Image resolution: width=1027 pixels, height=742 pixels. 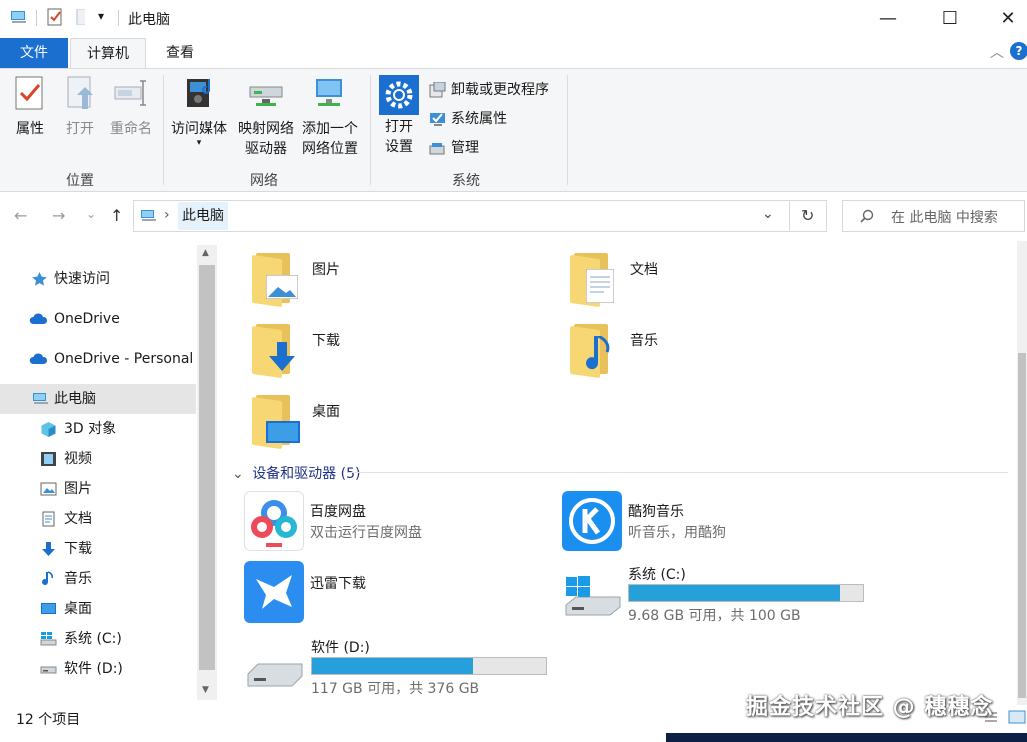 I want to click on cube-icon, so click(x=48, y=429).